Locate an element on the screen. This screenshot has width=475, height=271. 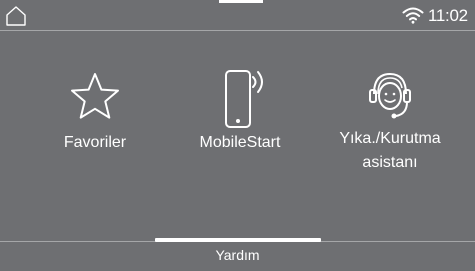
wifi-icon is located at coordinates (413, 15).